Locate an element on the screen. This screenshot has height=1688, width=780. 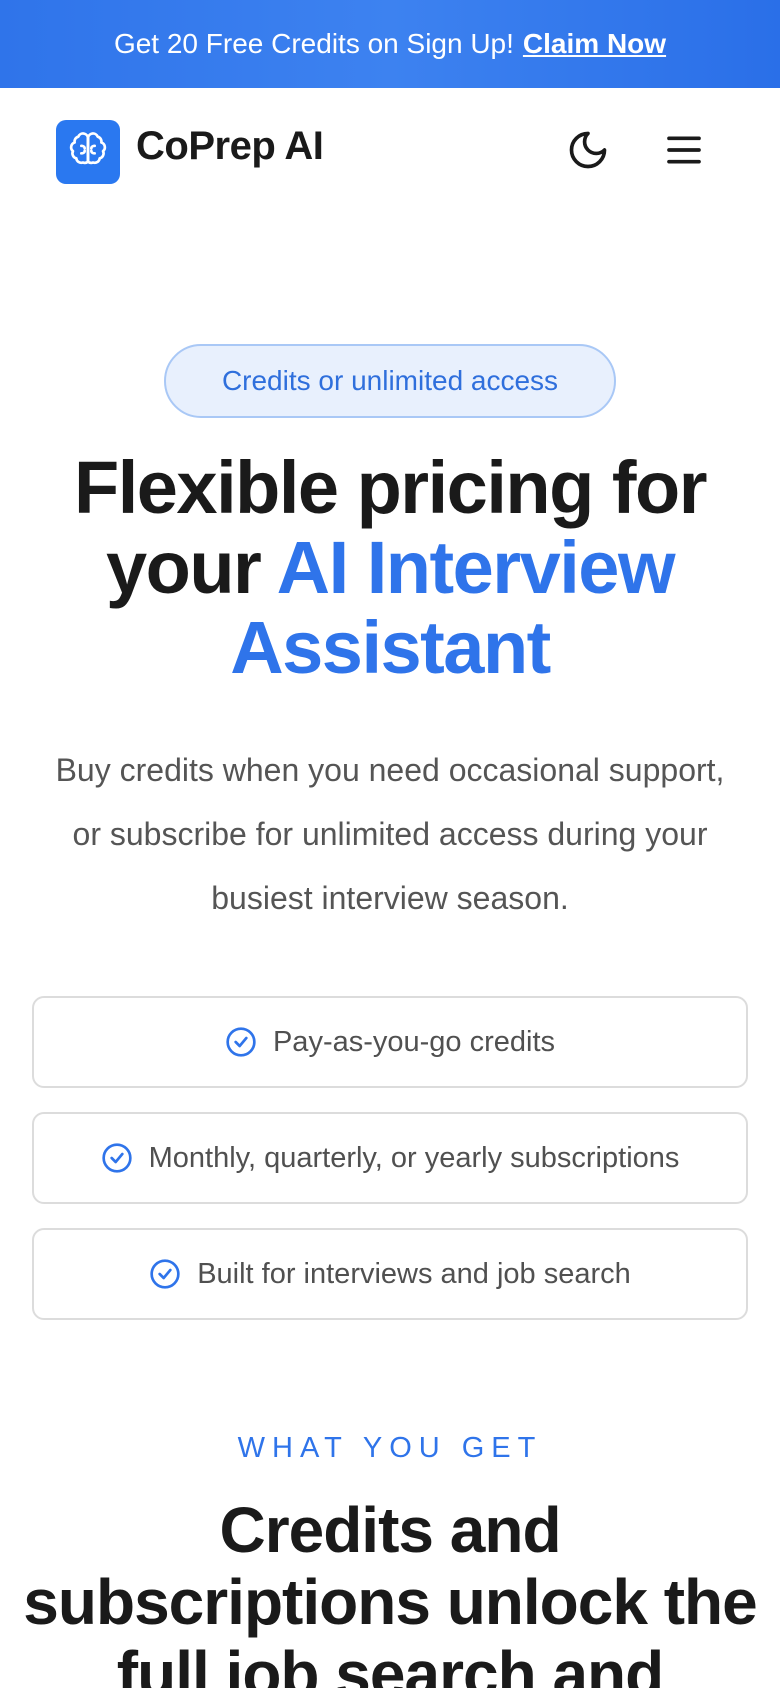
menu-button is located at coordinates (684, 152).